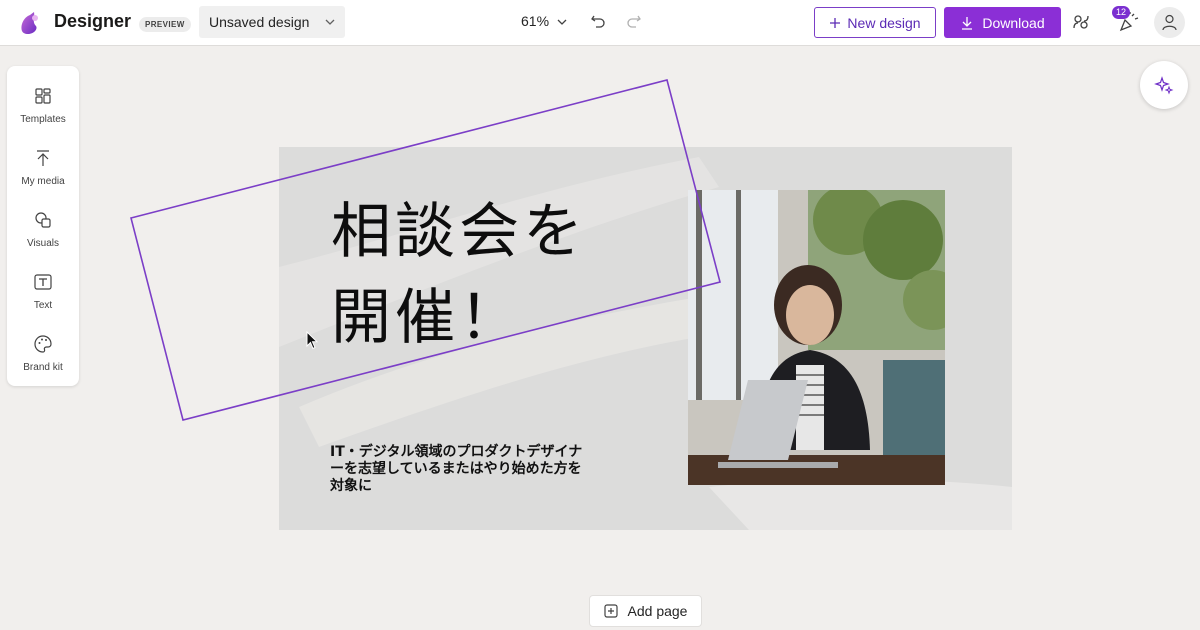 The image size is (1200, 630). What do you see at coordinates (43, 107) in the screenshot?
I see `sidebar-item-templates: Templates` at bounding box center [43, 107].